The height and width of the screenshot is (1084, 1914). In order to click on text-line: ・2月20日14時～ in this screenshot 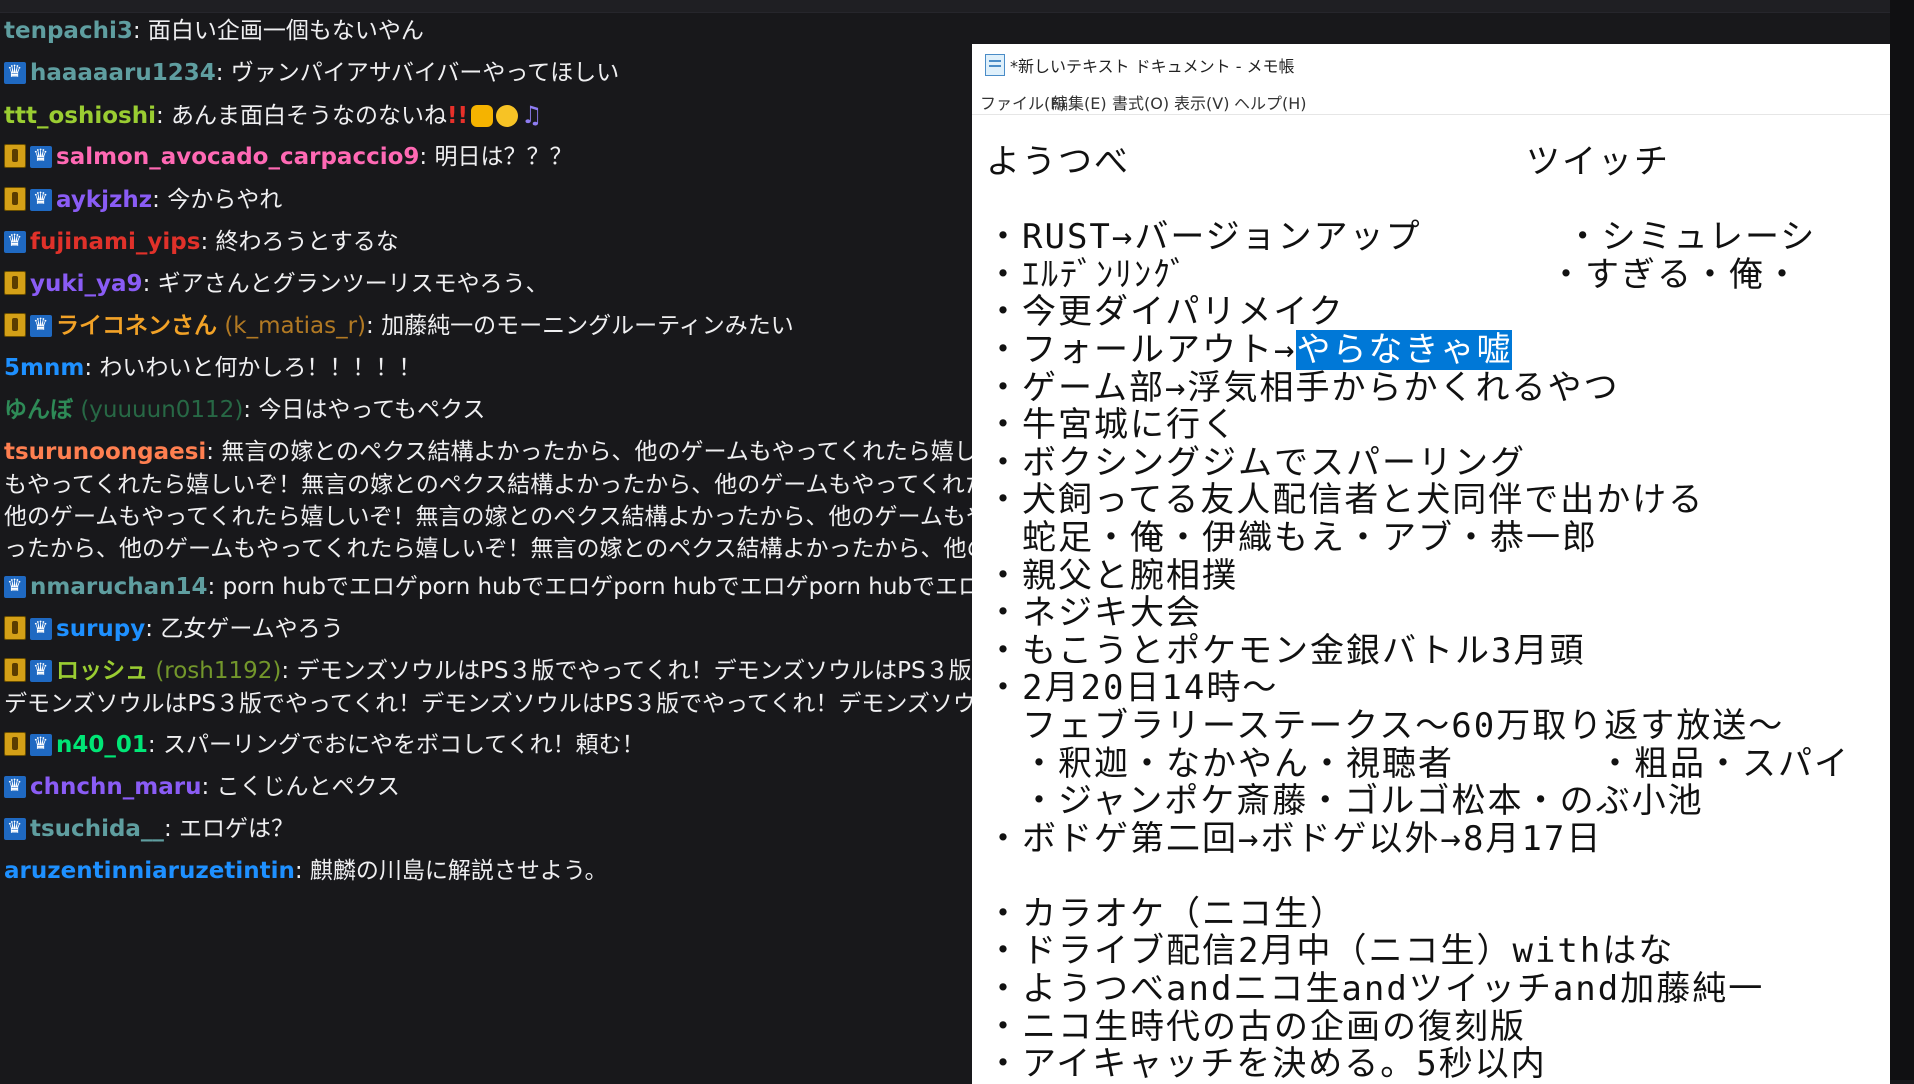, I will do `click(1132, 688)`.